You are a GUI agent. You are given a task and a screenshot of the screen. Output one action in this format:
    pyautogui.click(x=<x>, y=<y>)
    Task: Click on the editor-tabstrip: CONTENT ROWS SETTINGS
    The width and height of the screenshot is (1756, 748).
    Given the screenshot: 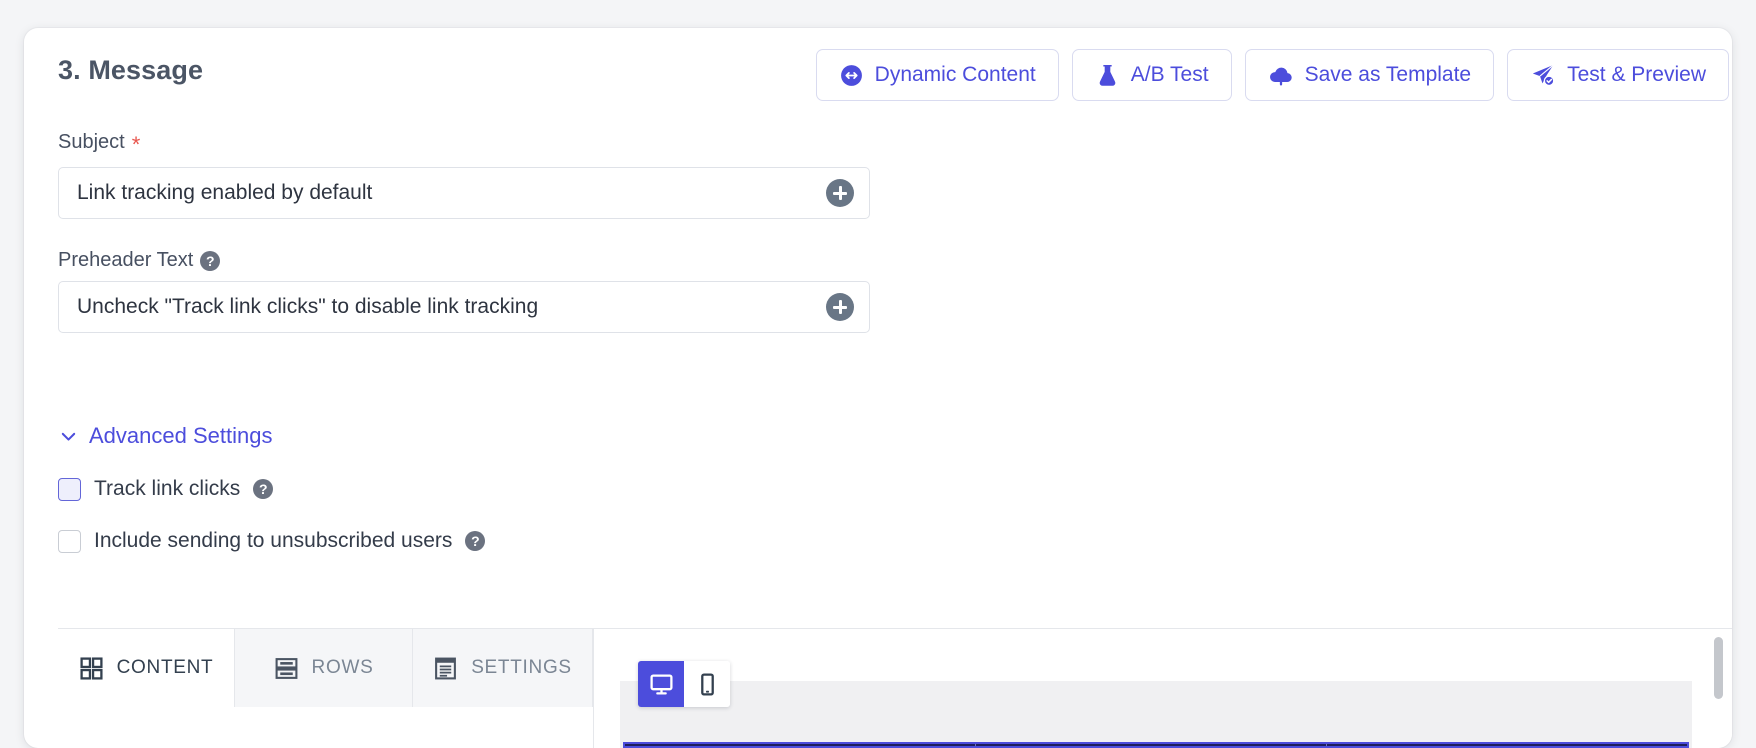 What is the action you would take?
    pyautogui.click(x=325, y=688)
    